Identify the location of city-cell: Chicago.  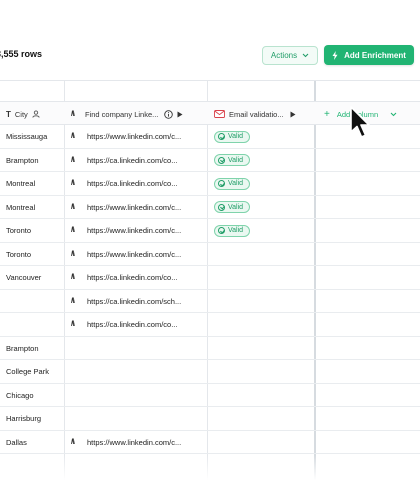
(32, 395).